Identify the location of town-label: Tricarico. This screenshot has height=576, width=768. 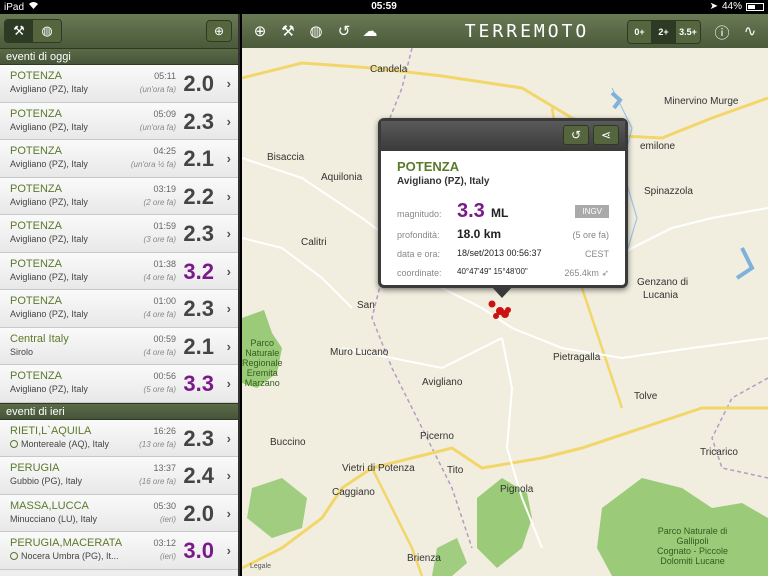
(719, 452).